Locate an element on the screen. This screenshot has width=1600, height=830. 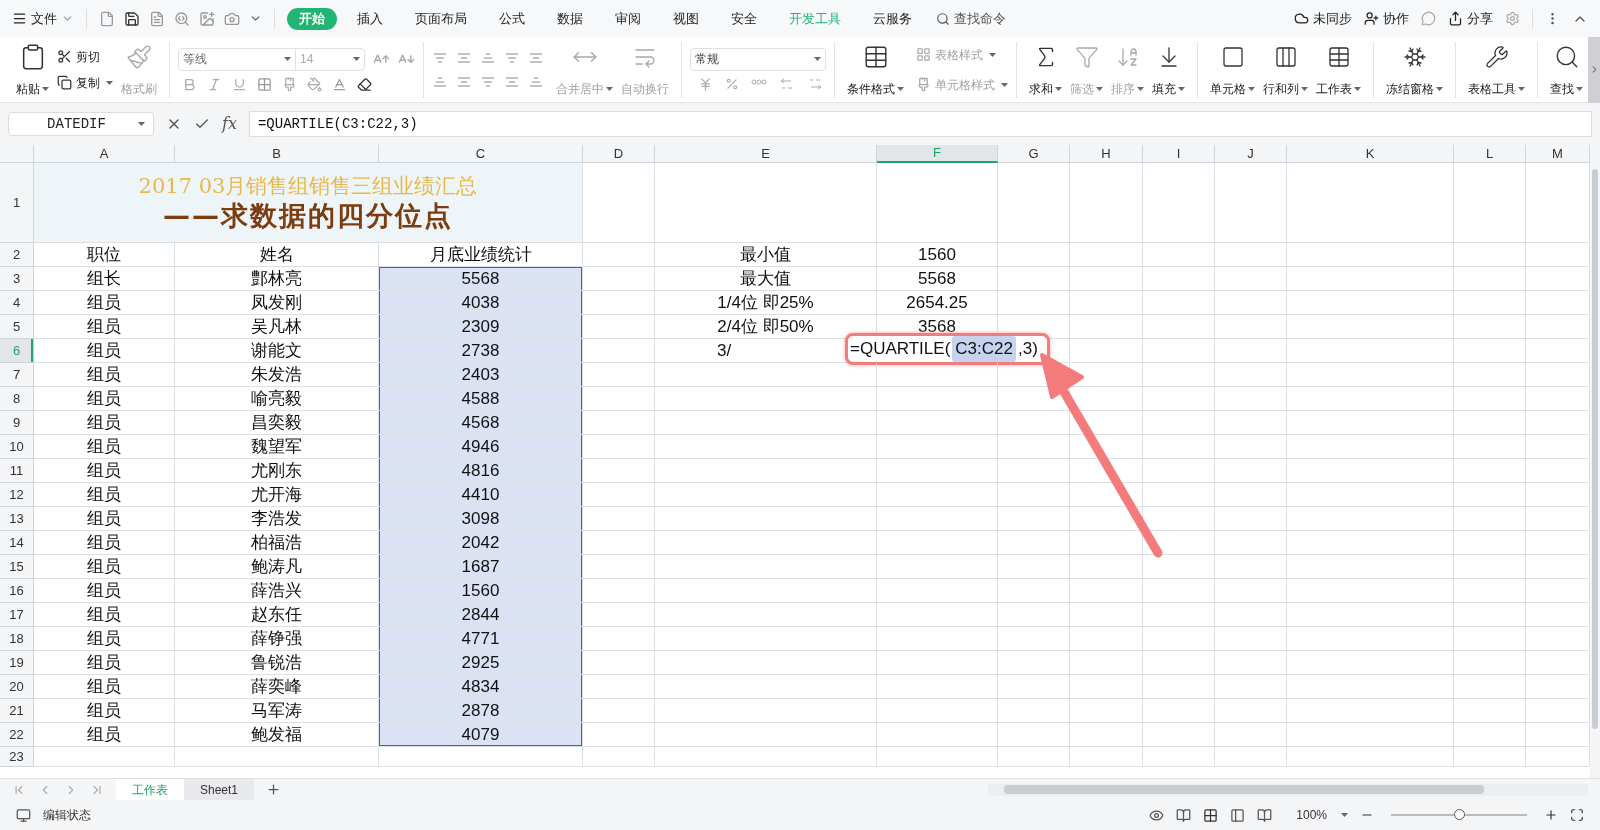
row-header: 22 is located at coordinates (17, 735).